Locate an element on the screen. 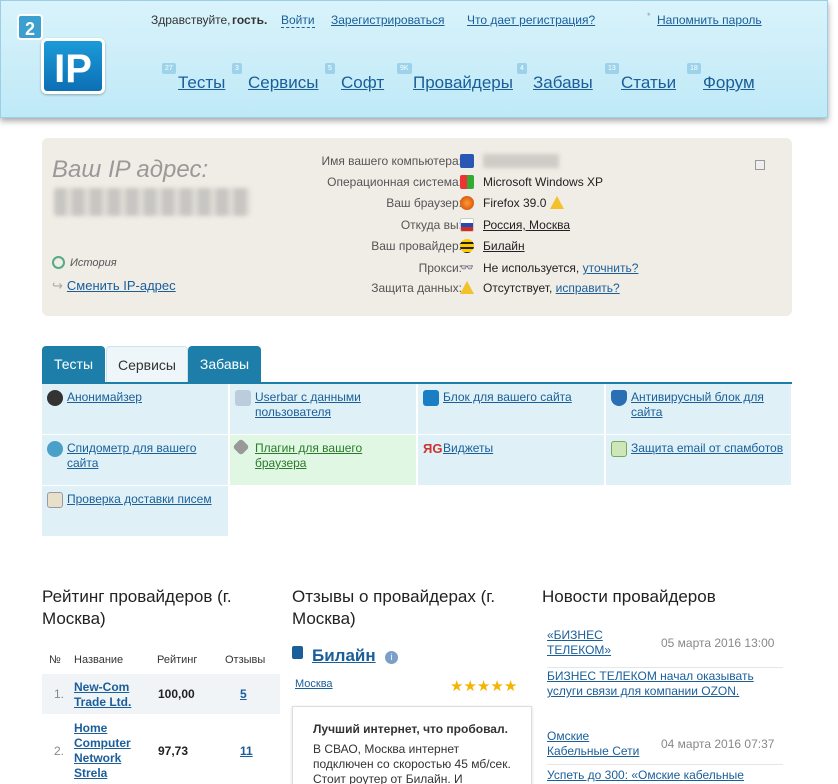 This screenshot has width=838, height=784. why-register-link: Что дает регистрация? is located at coordinates (531, 20).